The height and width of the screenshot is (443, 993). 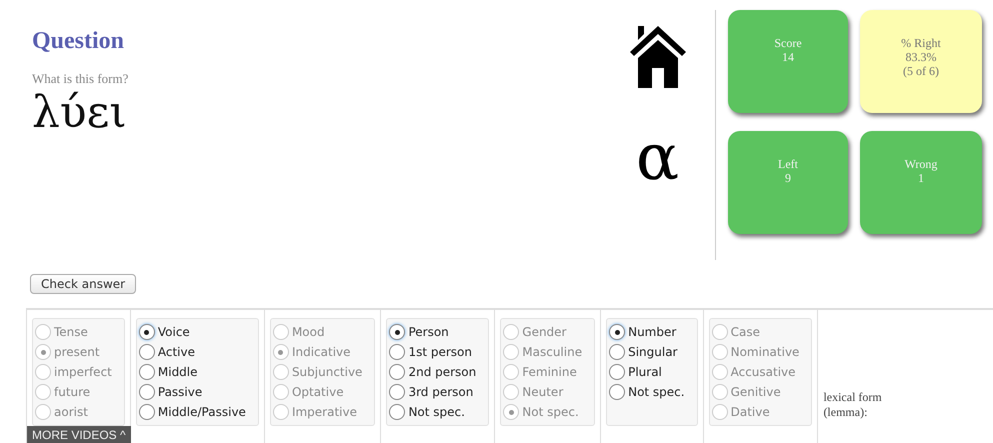 What do you see at coordinates (79, 434) in the screenshot?
I see `more-videos-button: MORE VIDEOS ^` at bounding box center [79, 434].